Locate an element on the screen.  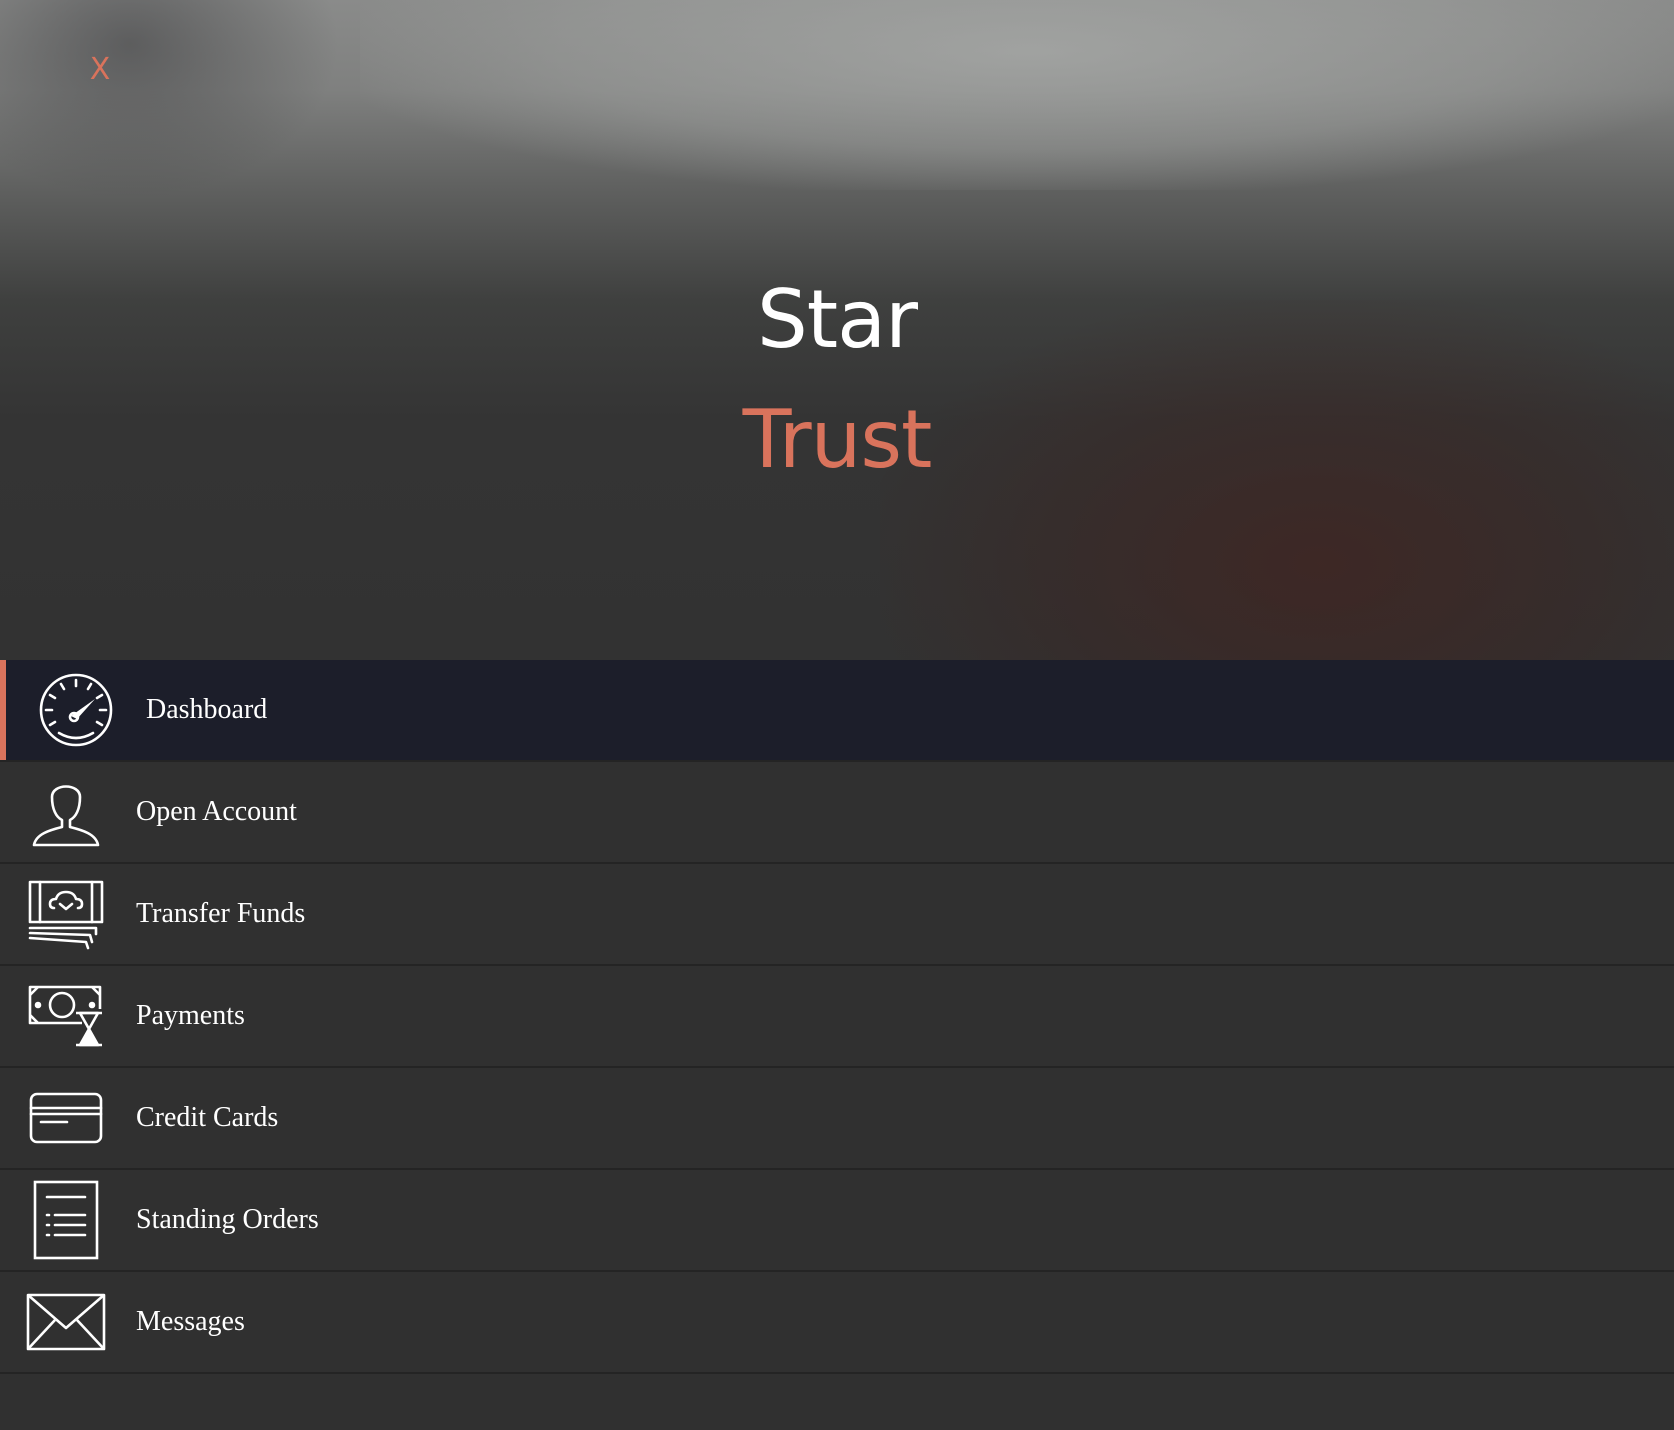
speedometer-icon is located at coordinates (76, 710).